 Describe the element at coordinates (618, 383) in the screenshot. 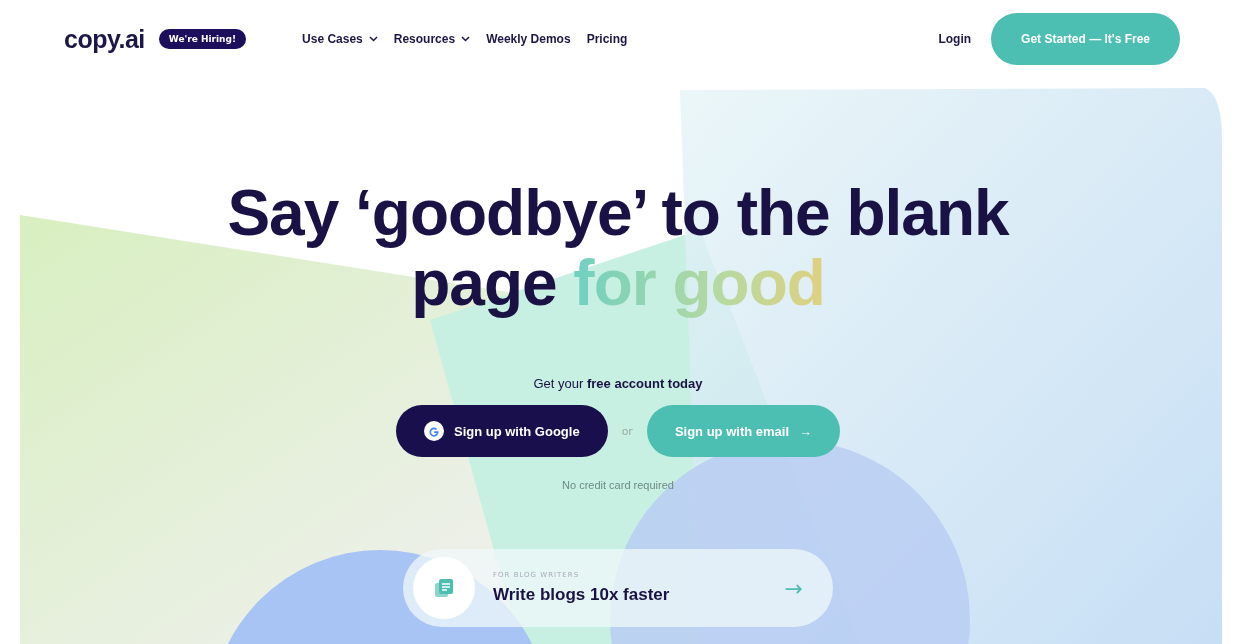

I see `subtitle: Get your free account today` at that location.